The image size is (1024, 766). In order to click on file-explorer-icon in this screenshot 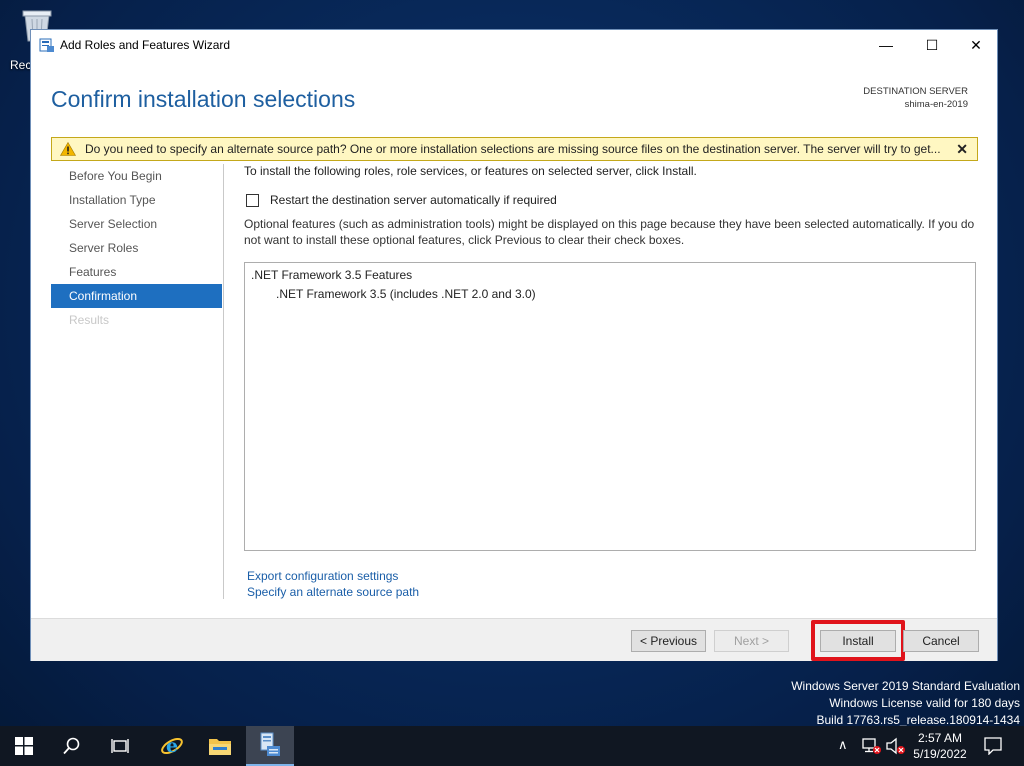, I will do `click(220, 747)`.